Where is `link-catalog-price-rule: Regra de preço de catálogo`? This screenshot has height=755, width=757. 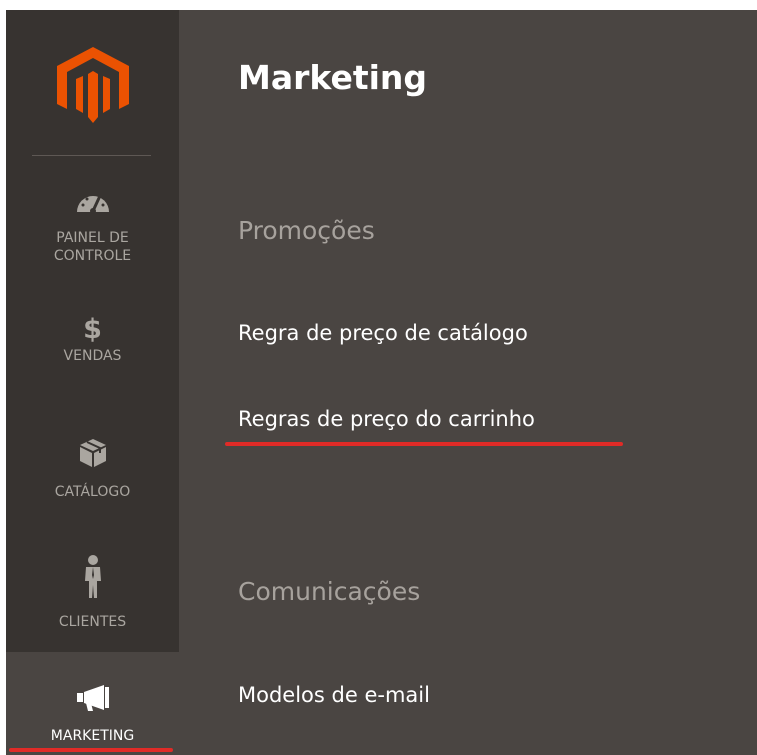 link-catalog-price-rule: Regra de preço de catálogo is located at coordinates (383, 333).